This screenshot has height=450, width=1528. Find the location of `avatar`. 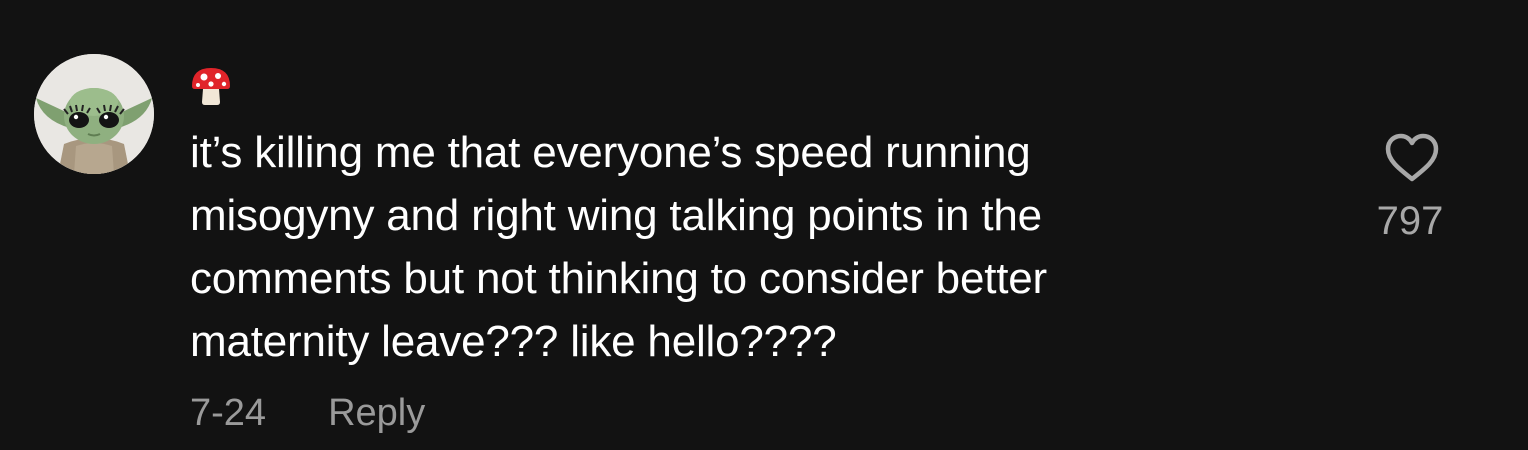

avatar is located at coordinates (94, 114).